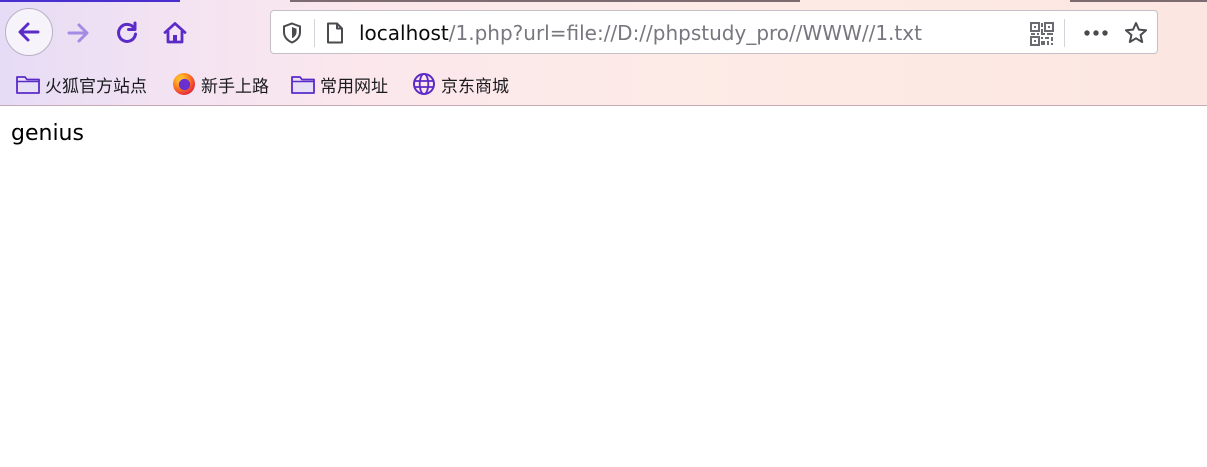 The height and width of the screenshot is (467, 1207). I want to click on page-actions-button, so click(1096, 33).